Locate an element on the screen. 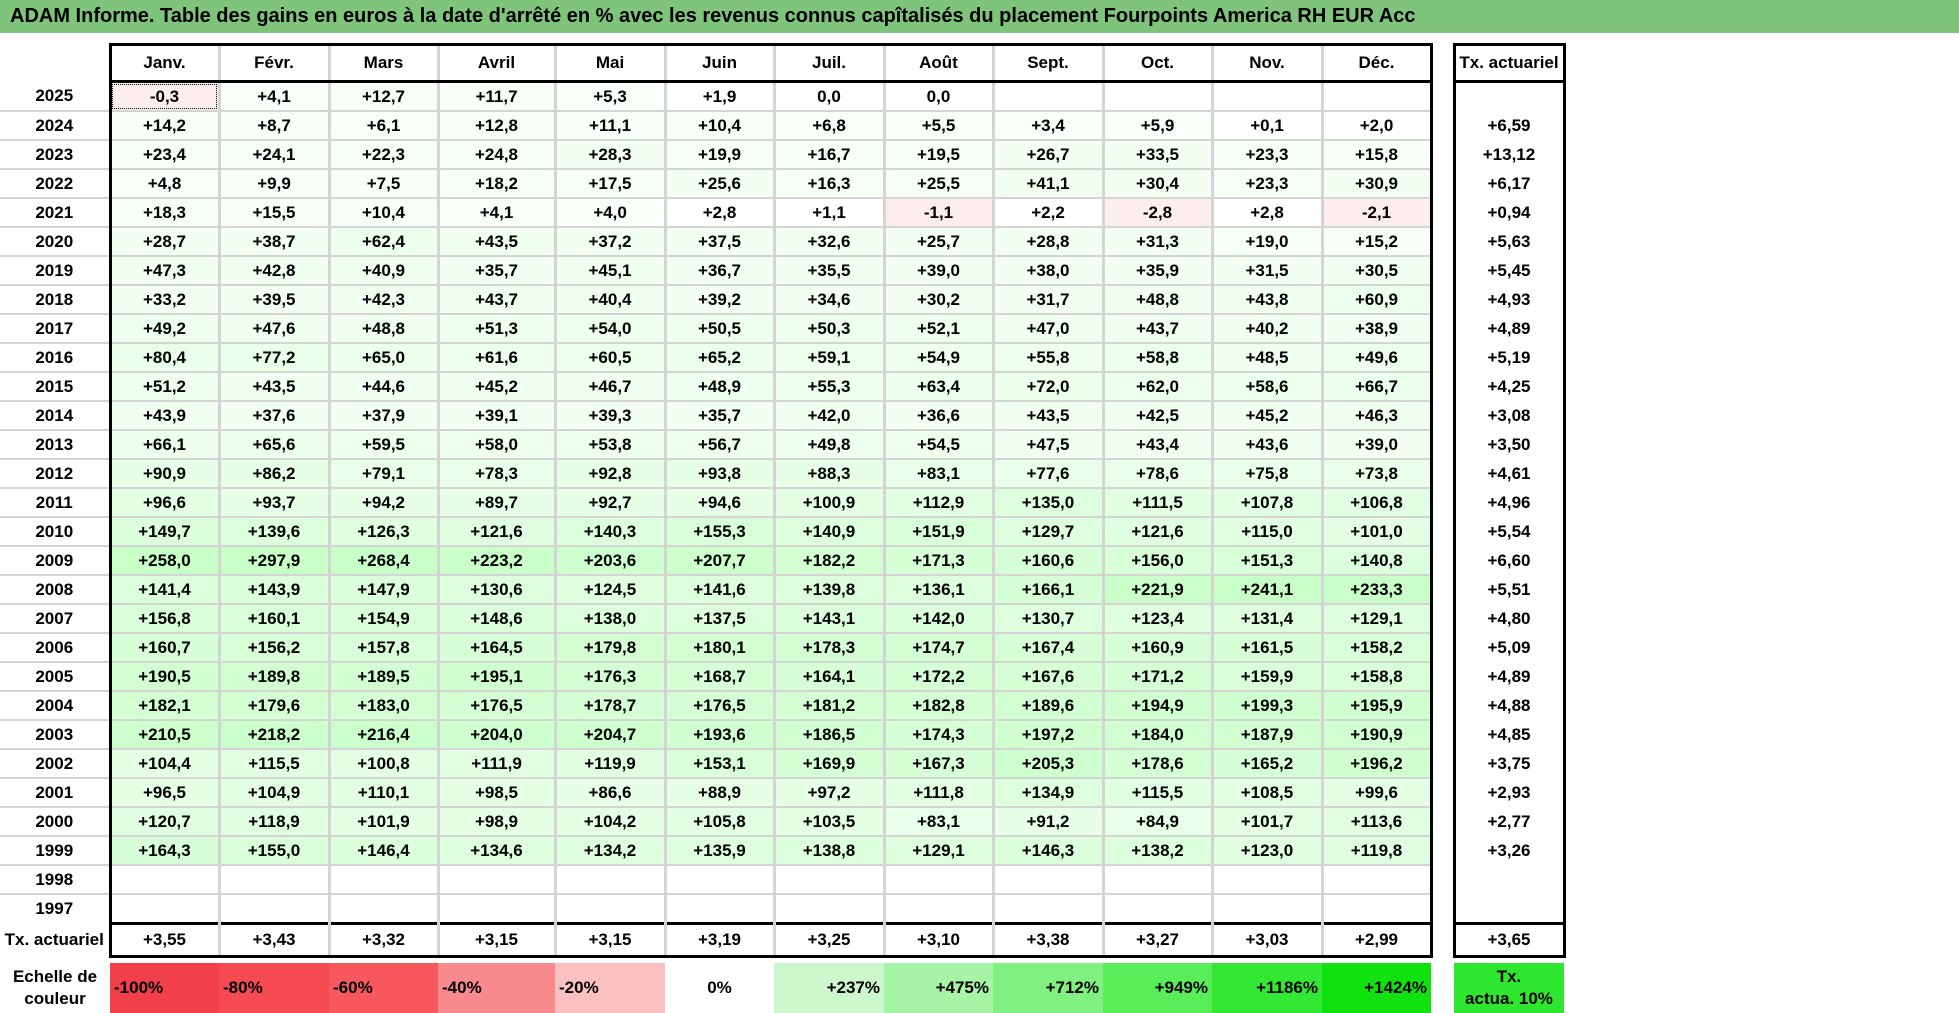  value-cell: -2,1 is located at coordinates (1376, 212).